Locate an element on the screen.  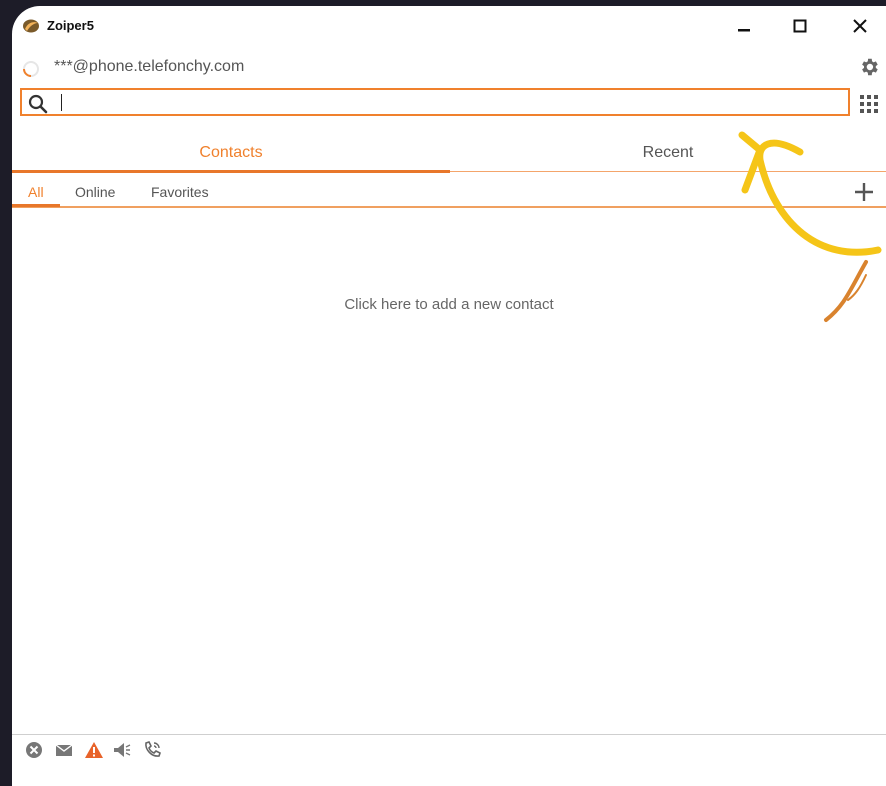
filter-online: Online is located at coordinates (95, 192).